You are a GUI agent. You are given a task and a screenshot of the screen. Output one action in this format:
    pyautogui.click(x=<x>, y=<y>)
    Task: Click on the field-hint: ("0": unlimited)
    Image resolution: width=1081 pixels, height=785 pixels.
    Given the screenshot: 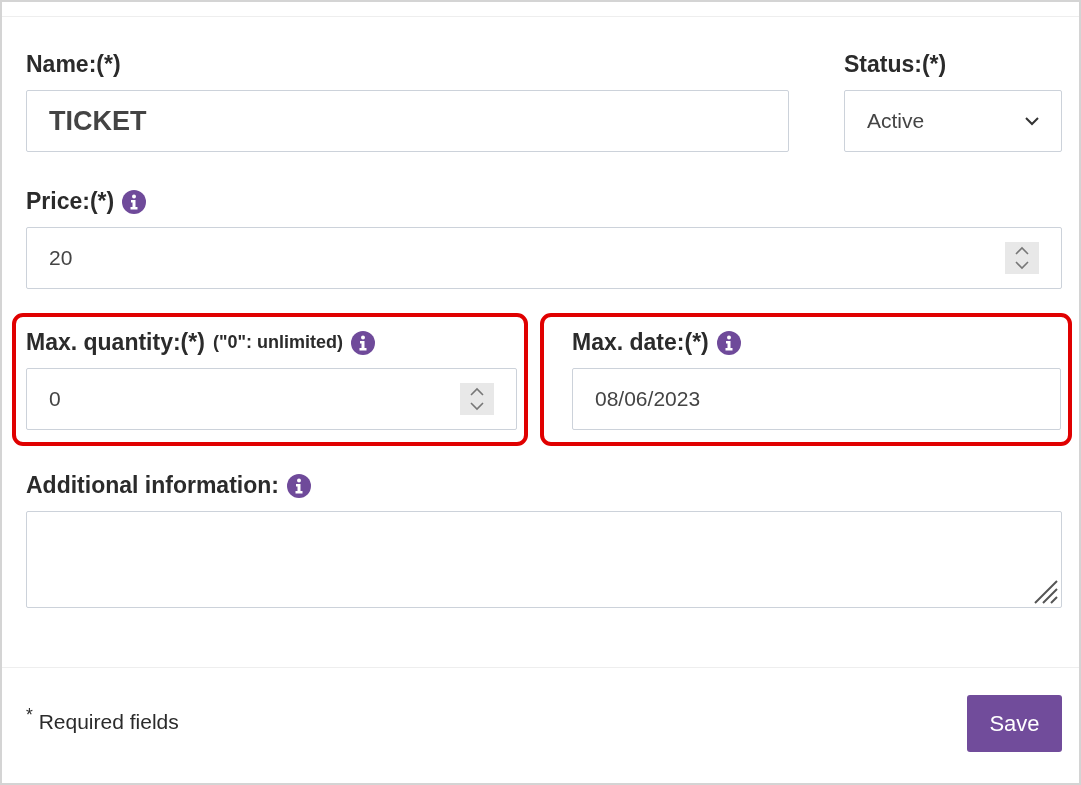 What is the action you would take?
    pyautogui.click(x=277, y=342)
    